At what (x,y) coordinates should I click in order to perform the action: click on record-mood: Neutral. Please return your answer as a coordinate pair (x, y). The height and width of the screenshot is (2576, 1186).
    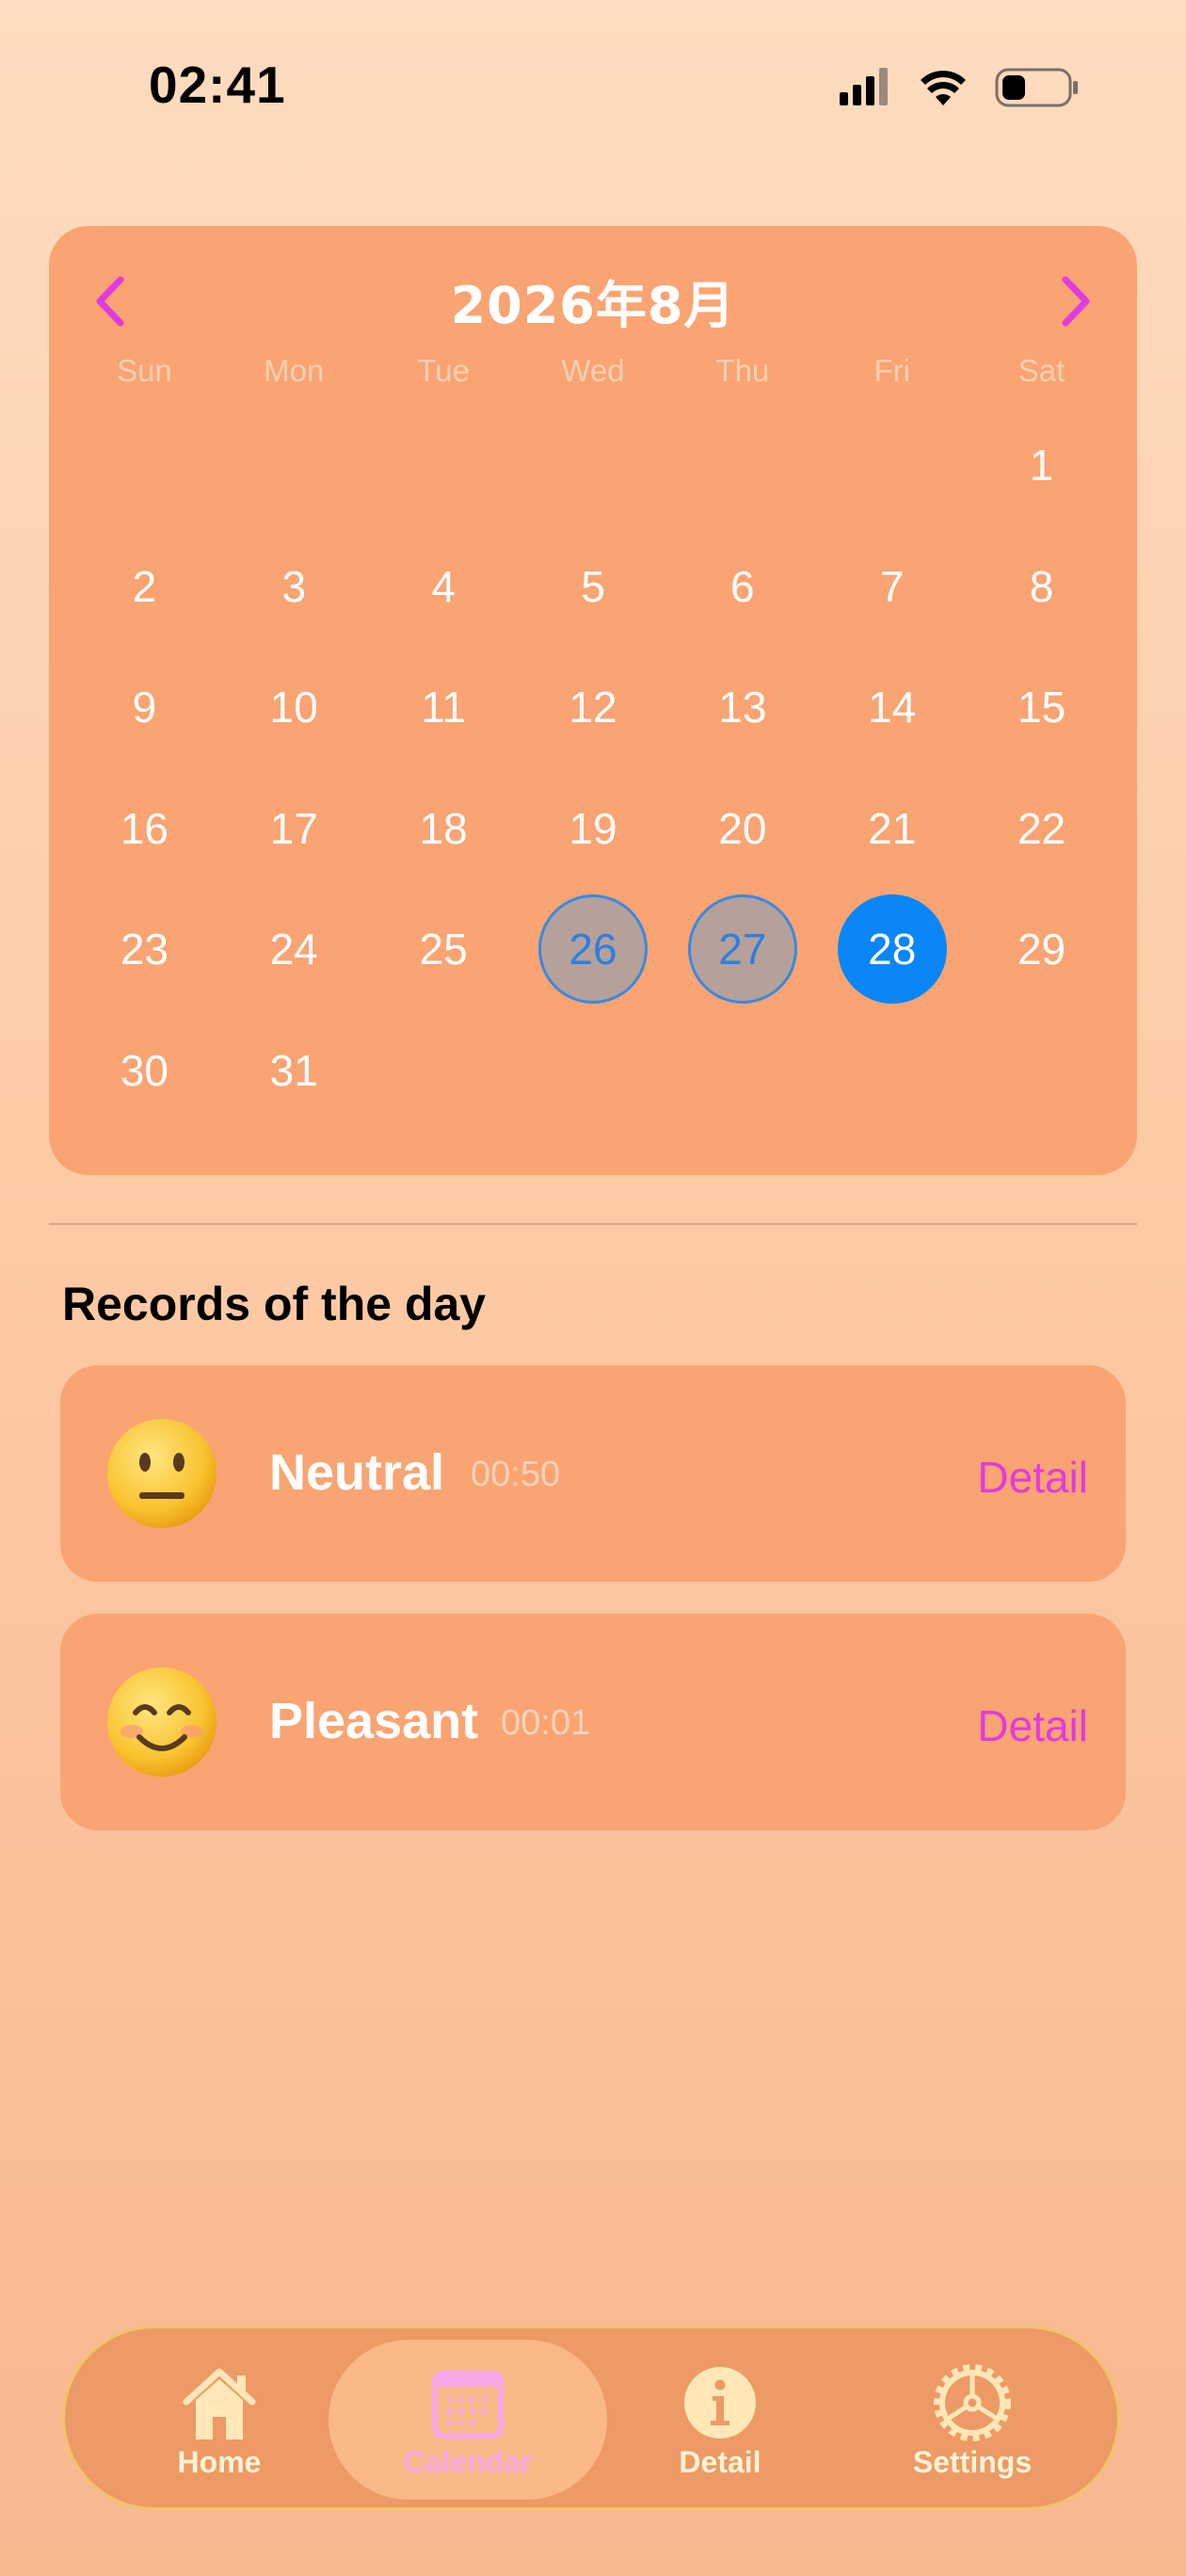
    Looking at the image, I should click on (357, 1472).